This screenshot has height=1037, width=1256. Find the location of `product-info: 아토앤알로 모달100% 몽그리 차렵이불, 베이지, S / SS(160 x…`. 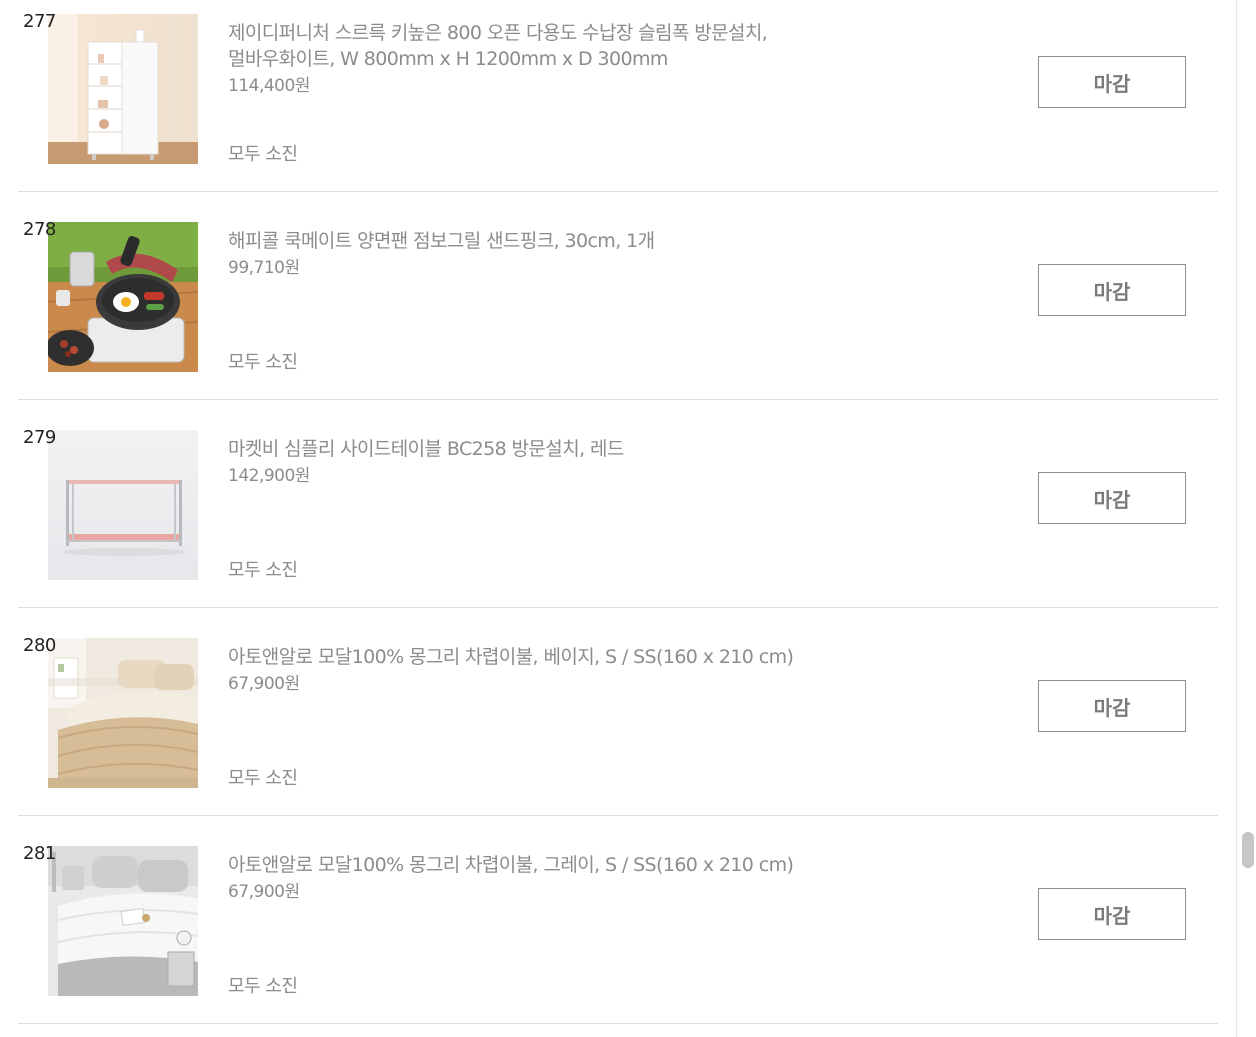

product-info: 아토앤알로 모달100% 몽그리 차렵이불, 베이지, S / SS(160 x… is located at coordinates (558, 670).